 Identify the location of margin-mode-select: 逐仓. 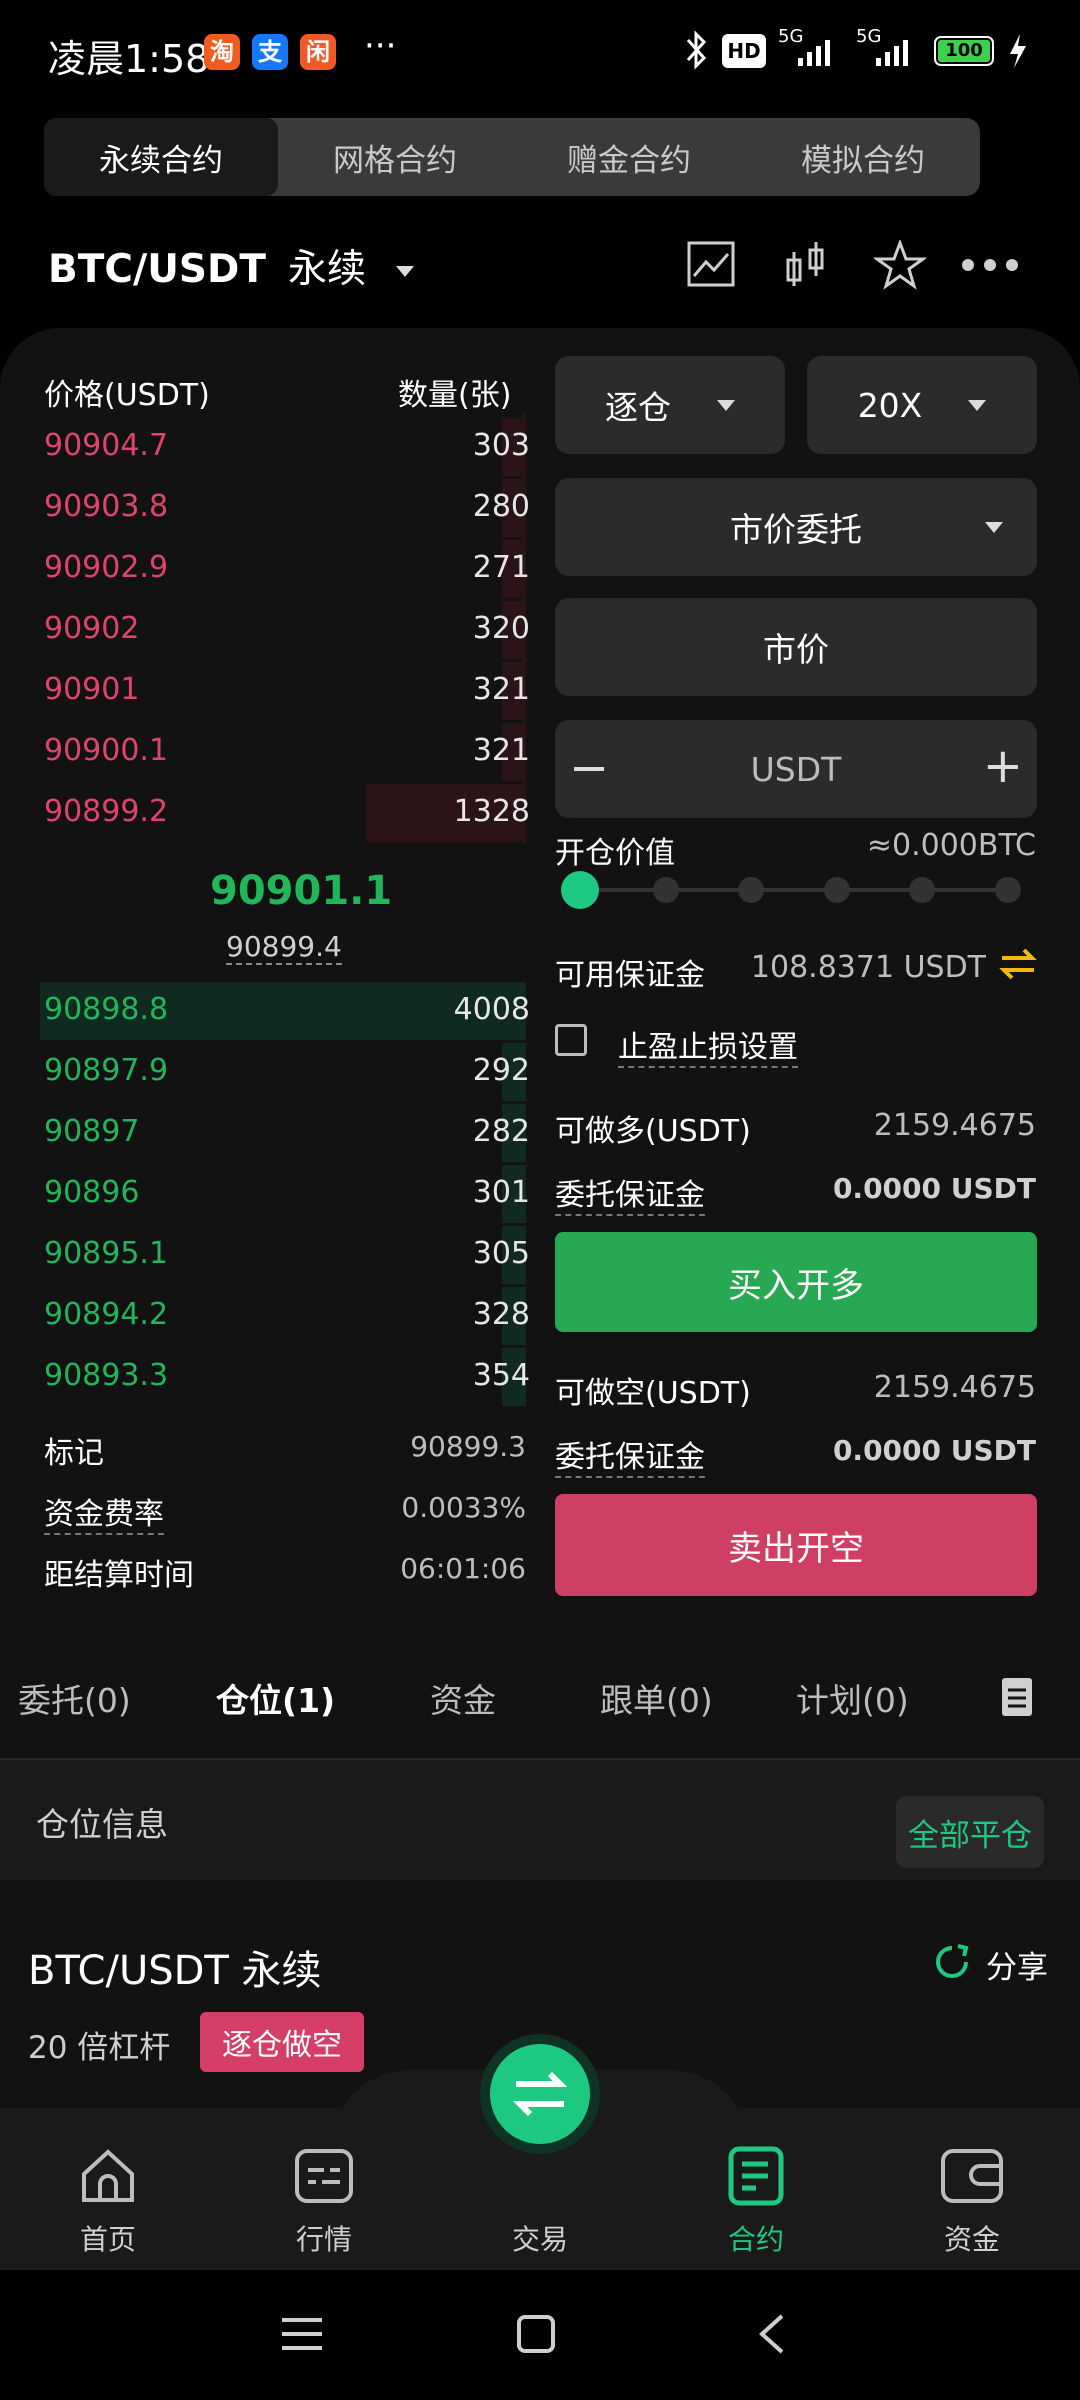
(670, 405).